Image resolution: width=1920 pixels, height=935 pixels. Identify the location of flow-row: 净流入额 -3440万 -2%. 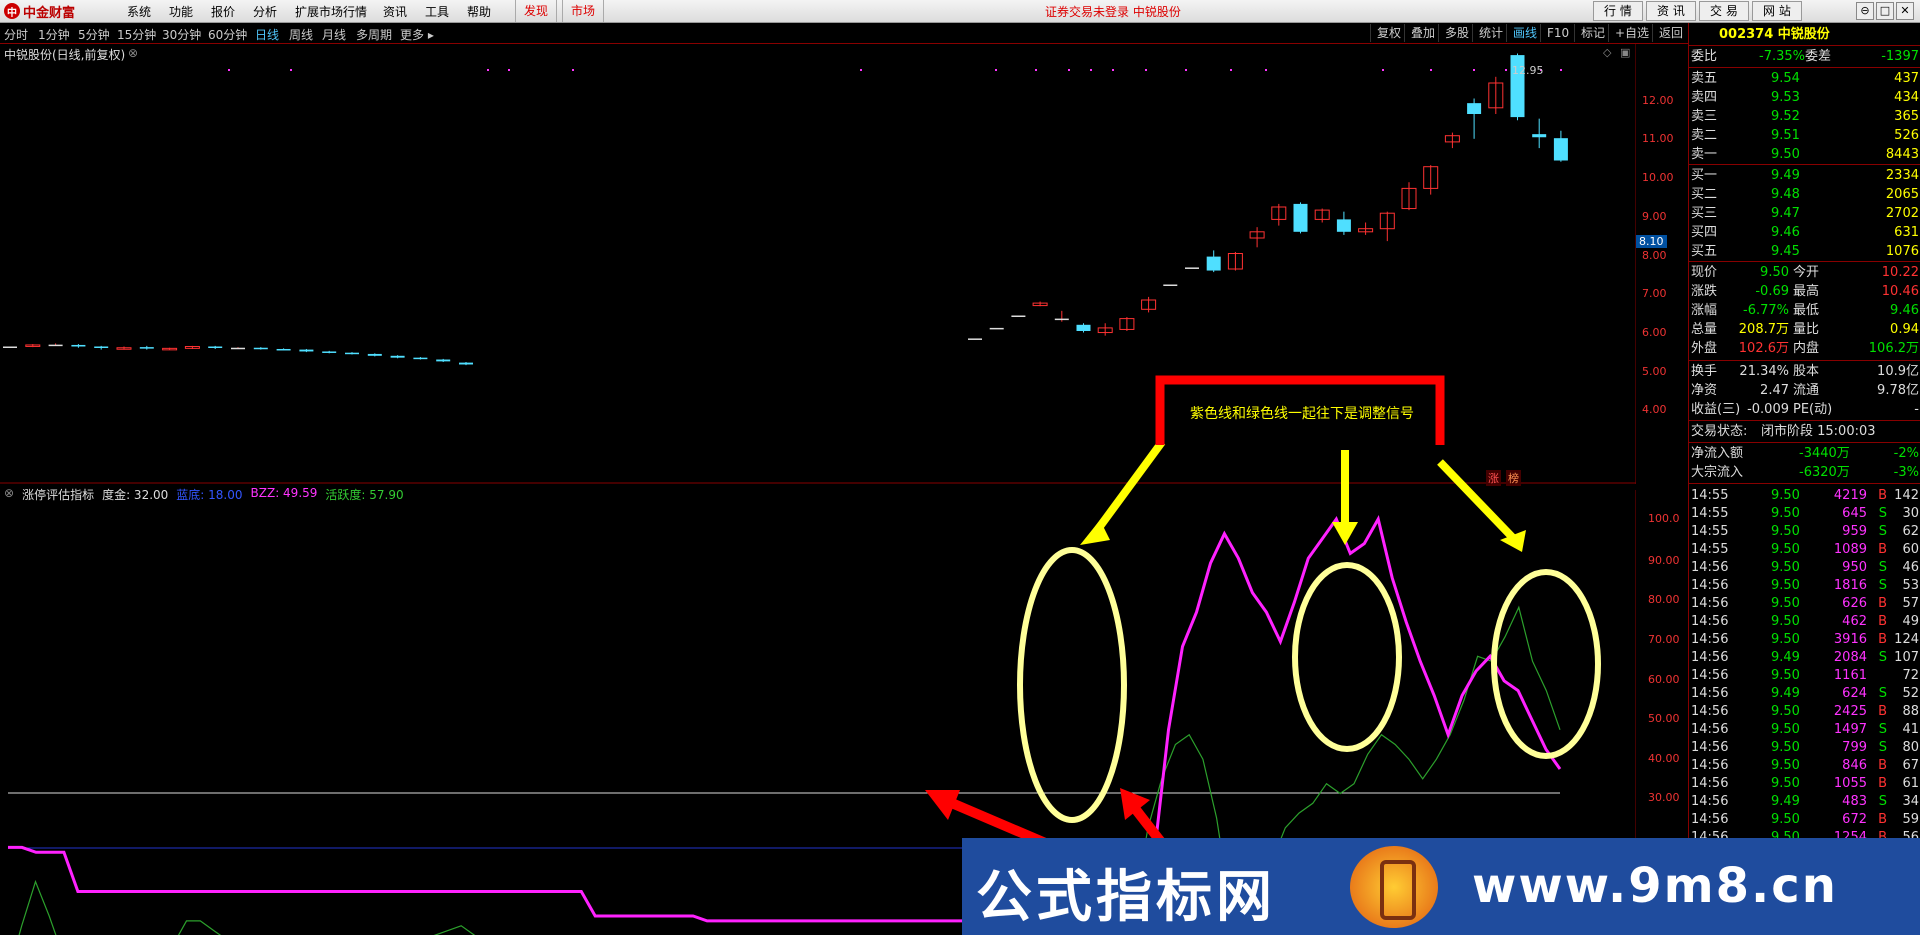
(1804, 453).